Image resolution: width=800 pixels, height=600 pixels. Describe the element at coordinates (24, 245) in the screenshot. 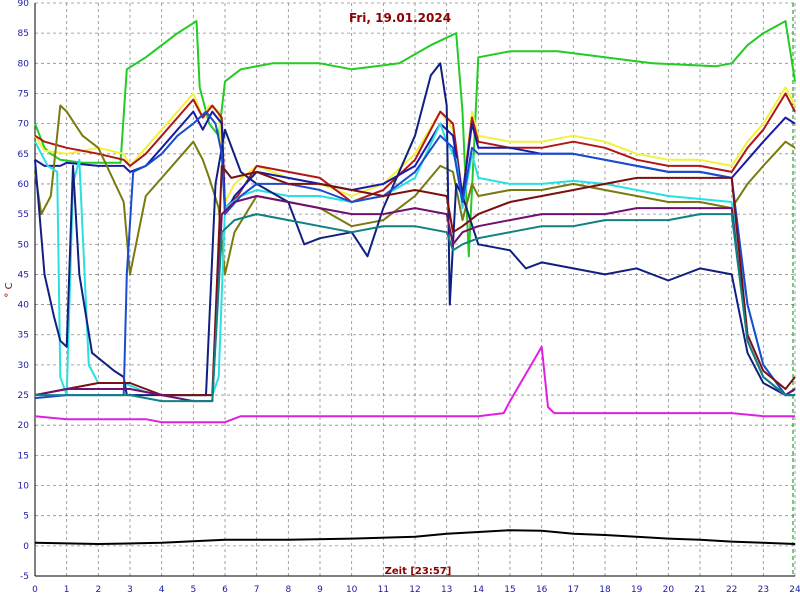

I see `y-tick-label: 50` at that location.